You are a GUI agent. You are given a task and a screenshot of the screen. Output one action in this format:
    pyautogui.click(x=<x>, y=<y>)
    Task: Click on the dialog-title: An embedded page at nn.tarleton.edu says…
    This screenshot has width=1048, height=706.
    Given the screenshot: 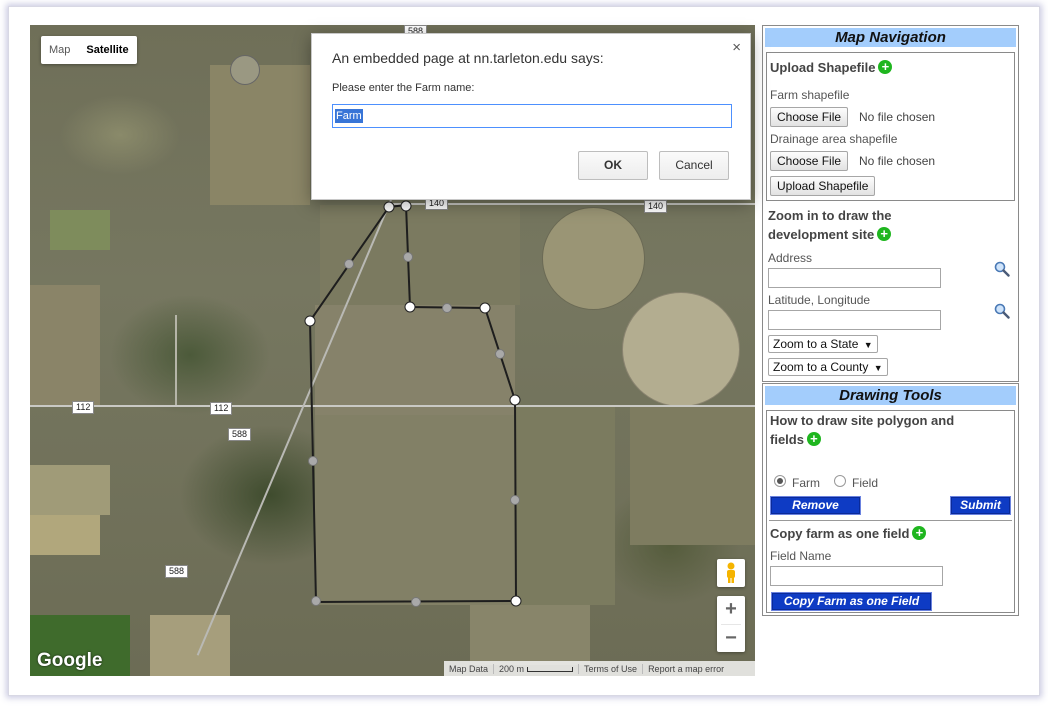 What is the action you would take?
    pyautogui.click(x=468, y=58)
    